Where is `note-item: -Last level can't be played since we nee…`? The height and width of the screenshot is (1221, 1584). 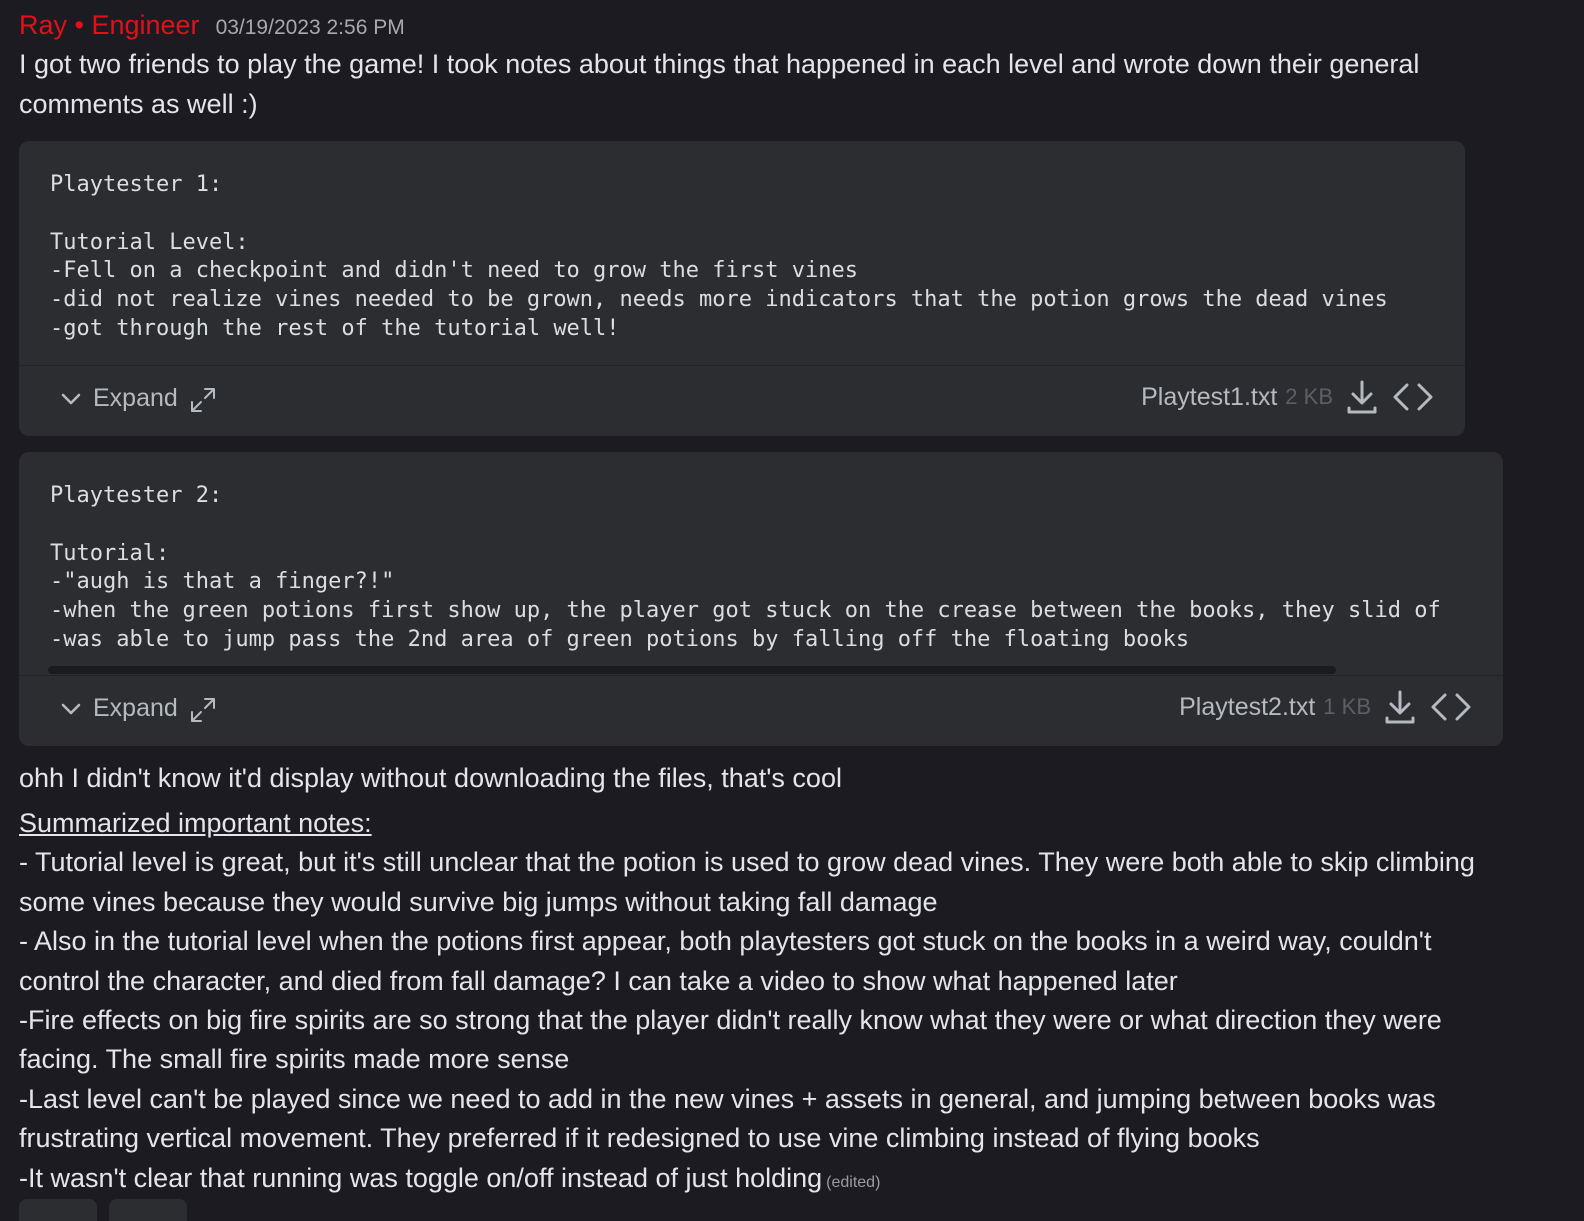 note-item: -Last level can't be played since we nee… is located at coordinates (727, 1118).